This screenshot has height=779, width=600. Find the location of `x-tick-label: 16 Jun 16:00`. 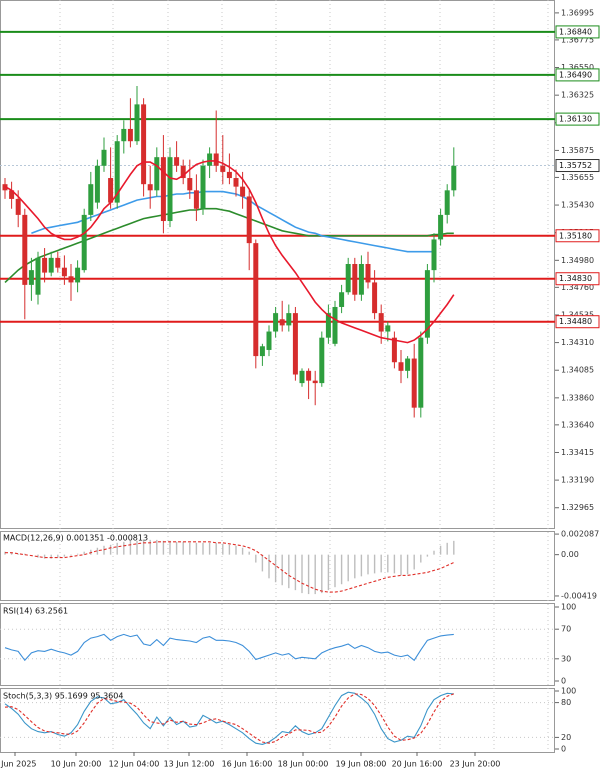

x-tick-label: 16 Jun 16:00 is located at coordinates (247, 764).